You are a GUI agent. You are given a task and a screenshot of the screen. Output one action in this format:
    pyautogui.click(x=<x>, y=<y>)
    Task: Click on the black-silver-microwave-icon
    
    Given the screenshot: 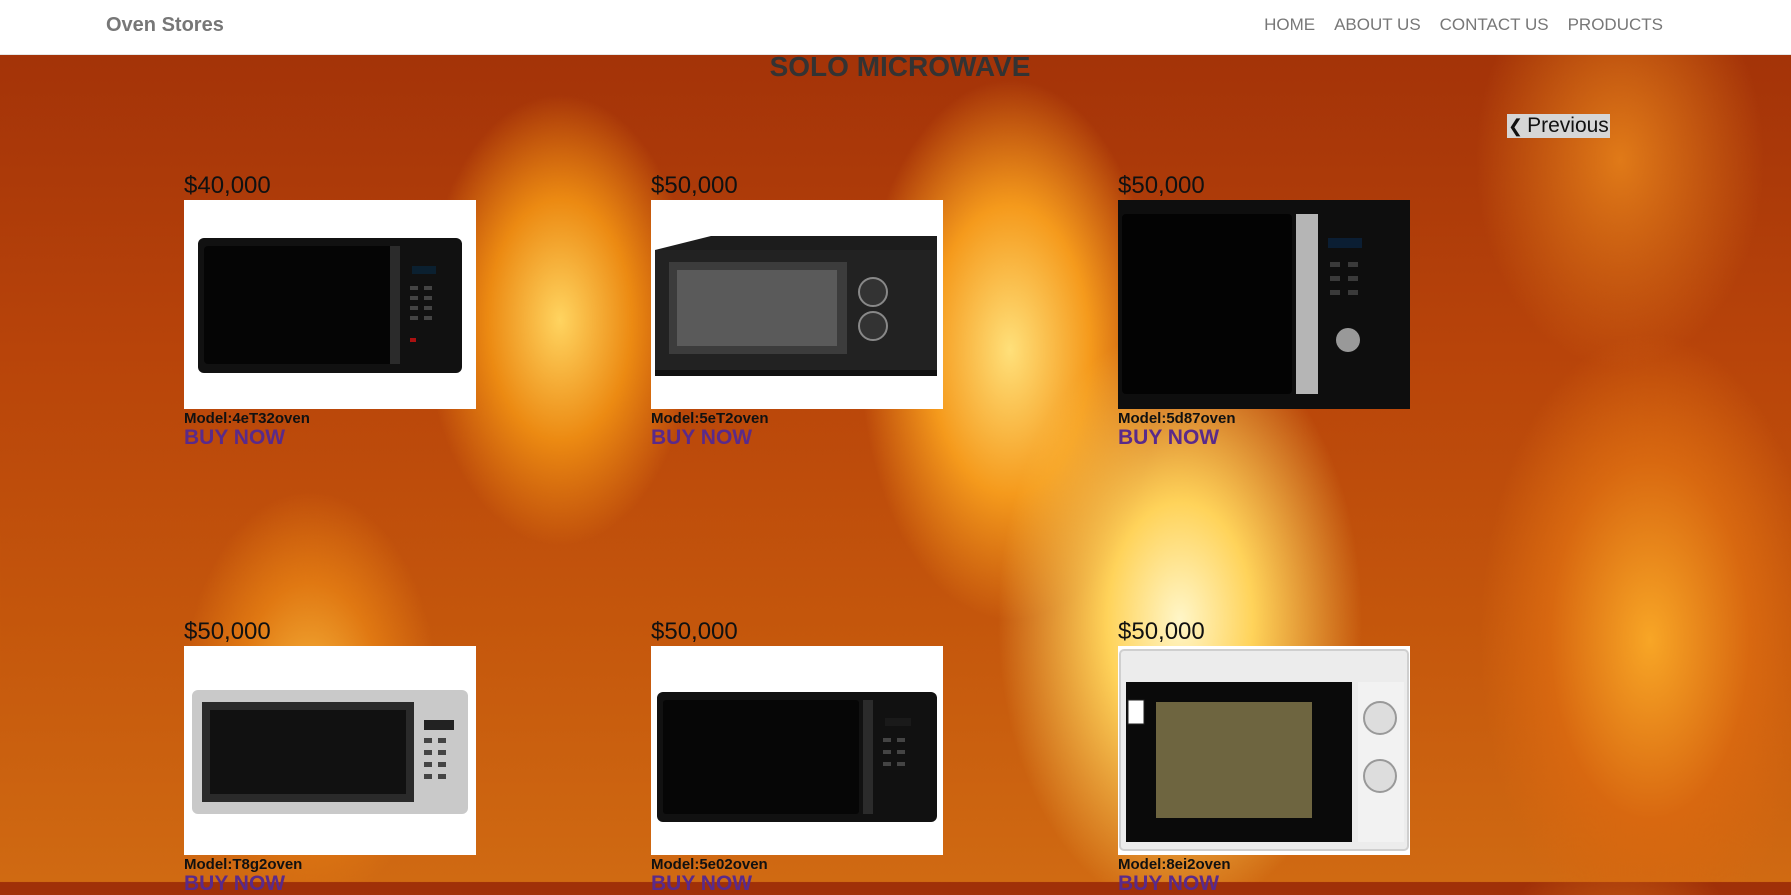 What is the action you would take?
    pyautogui.click(x=1264, y=304)
    